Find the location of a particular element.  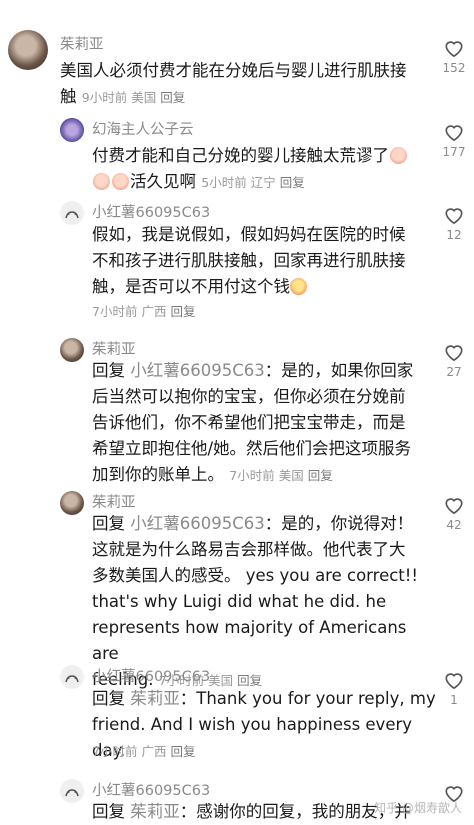

username: 幻海主人公子云 is located at coordinates (143, 128).